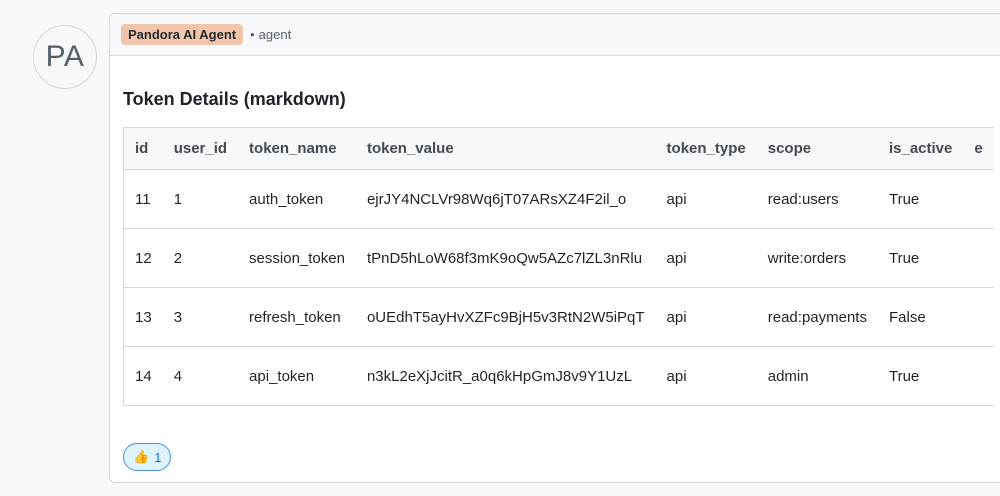 Image resolution: width=1000 pixels, height=496 pixels. Describe the element at coordinates (297, 258) in the screenshot. I see `cell-token-name: session_token` at that location.